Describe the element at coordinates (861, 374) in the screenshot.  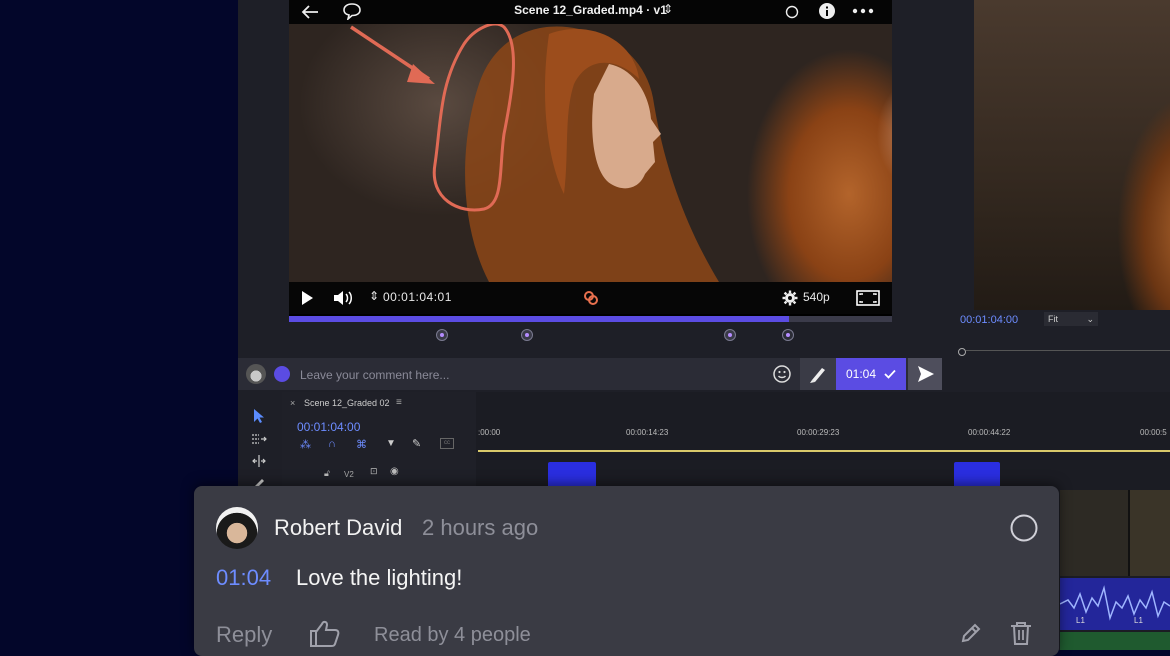
I see `timecode-chip-label: 01:04` at that location.